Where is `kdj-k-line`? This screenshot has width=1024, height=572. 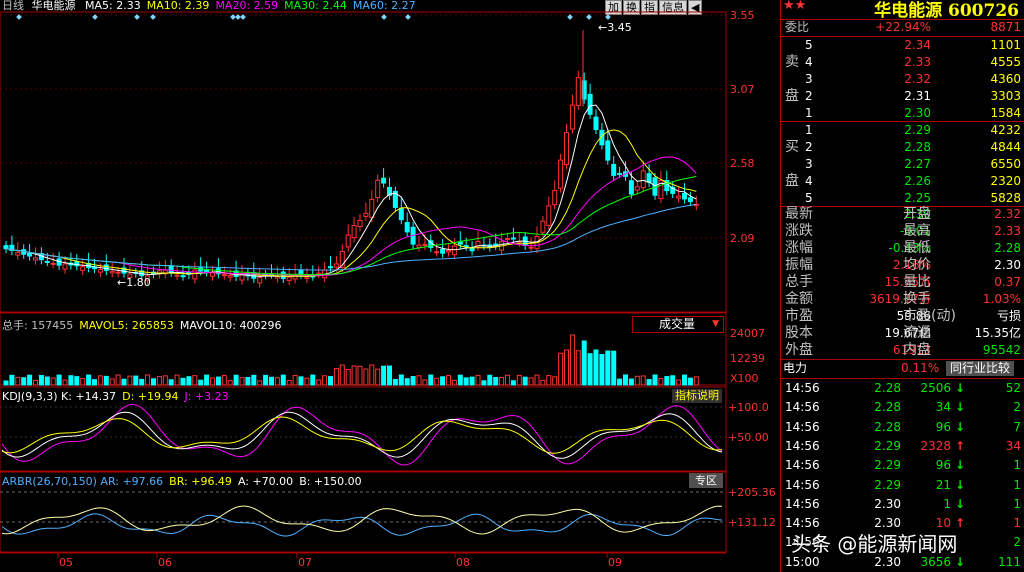 kdj-k-line is located at coordinates (362, 435).